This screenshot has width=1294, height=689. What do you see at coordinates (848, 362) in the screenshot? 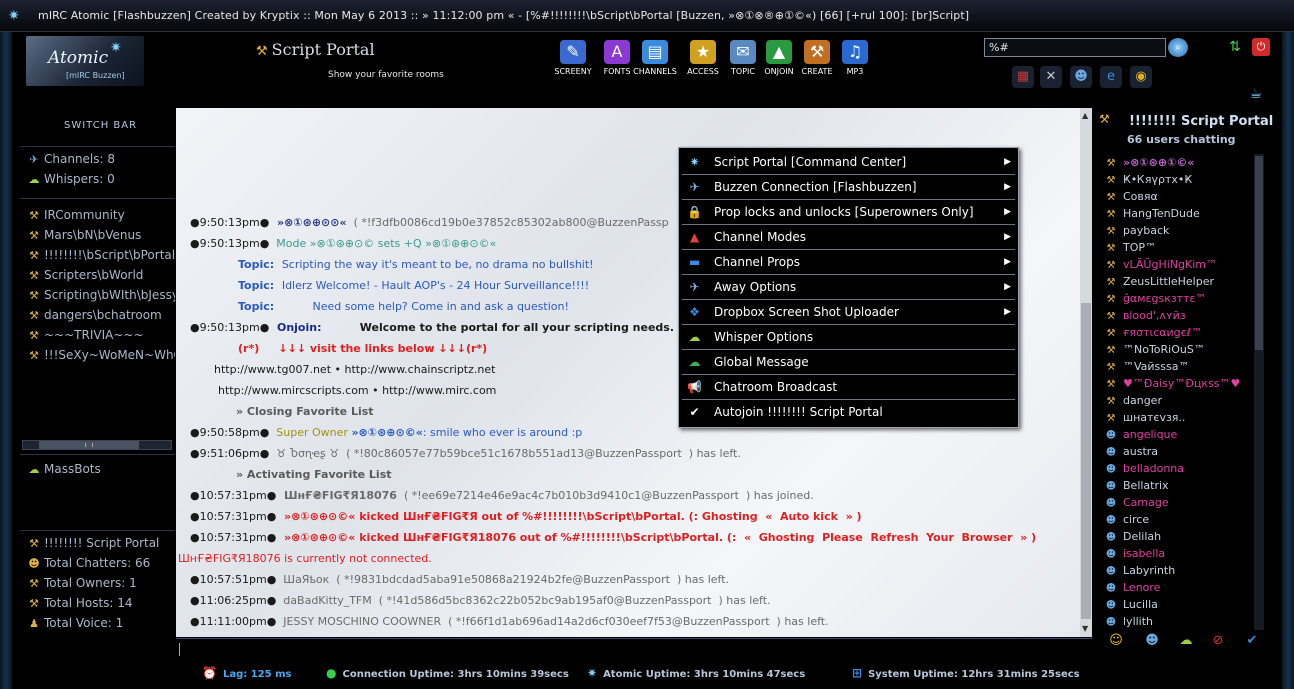
I see `menu-item: ☁ Global Message` at bounding box center [848, 362].